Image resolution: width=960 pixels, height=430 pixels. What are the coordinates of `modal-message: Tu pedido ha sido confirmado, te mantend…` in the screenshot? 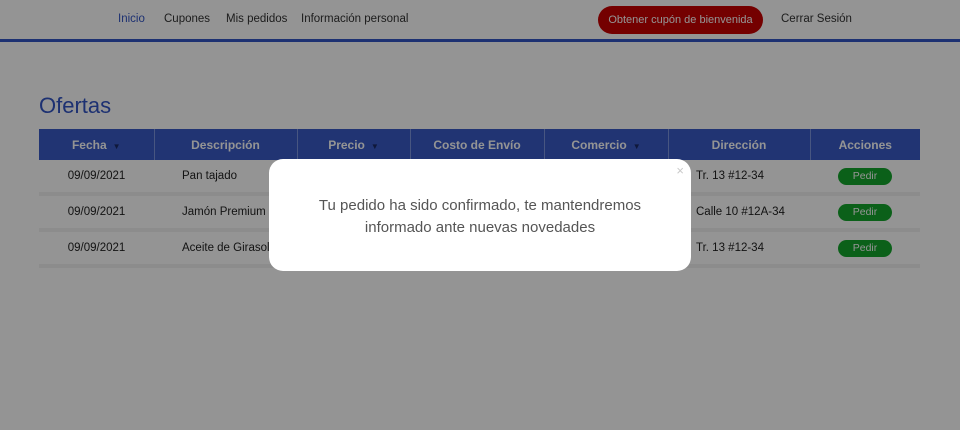 It's located at (480, 216).